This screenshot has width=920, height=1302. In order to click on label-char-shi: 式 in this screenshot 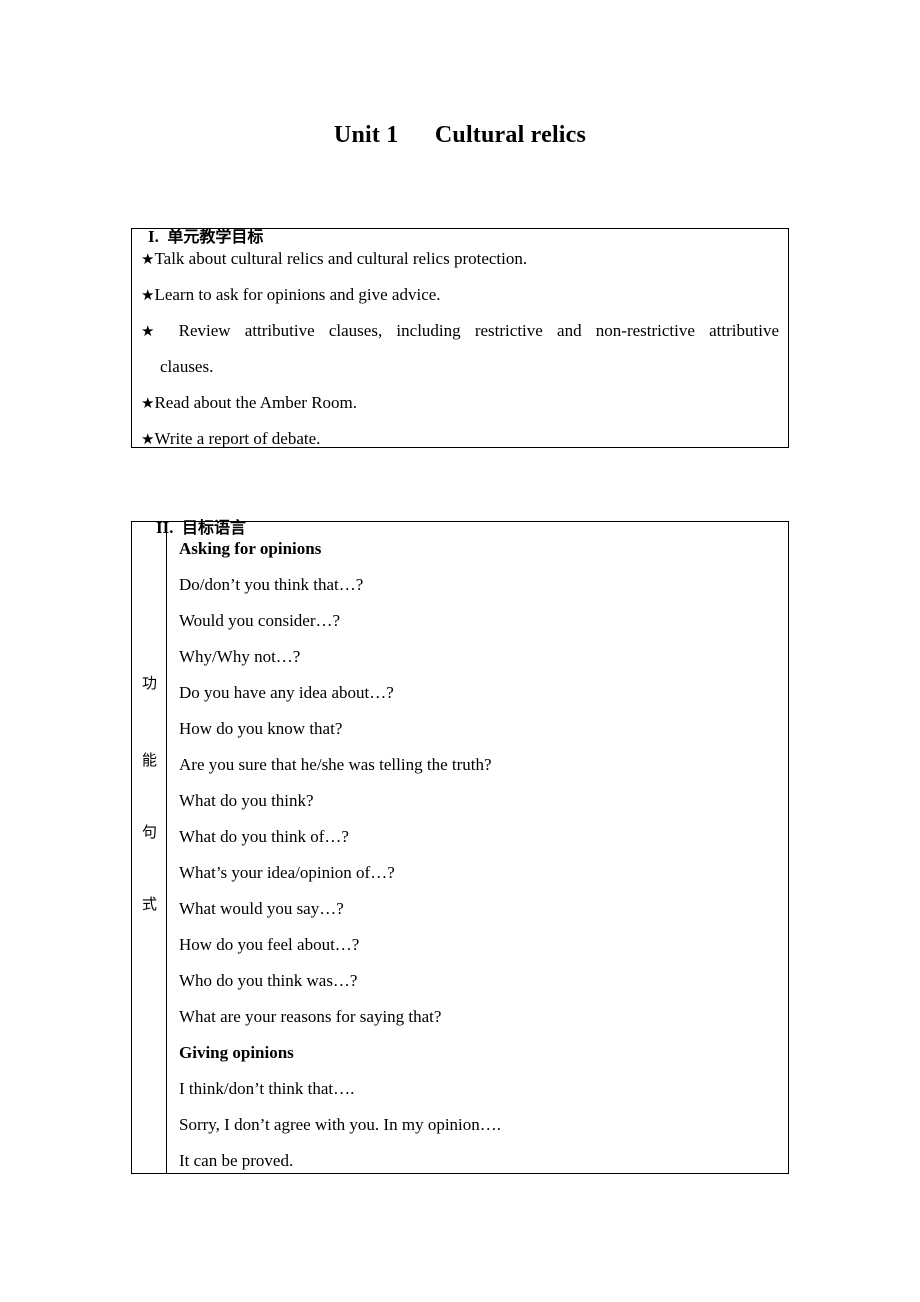, I will do `click(149, 904)`.